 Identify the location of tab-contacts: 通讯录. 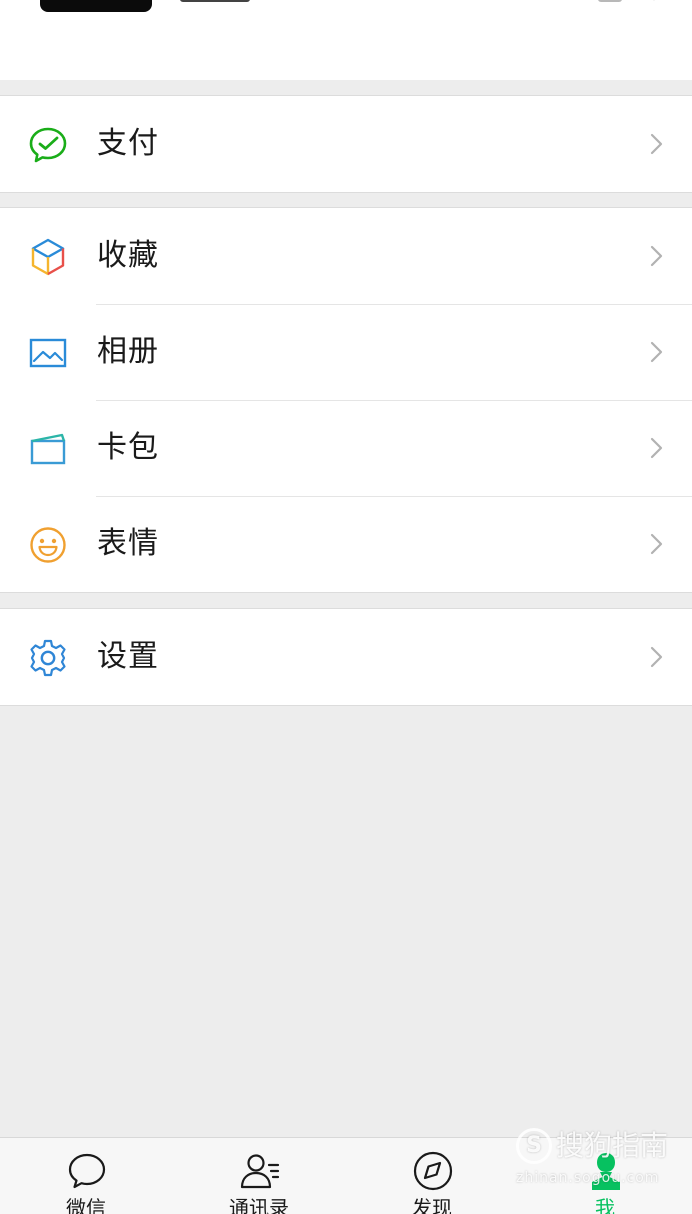
(259, 1176).